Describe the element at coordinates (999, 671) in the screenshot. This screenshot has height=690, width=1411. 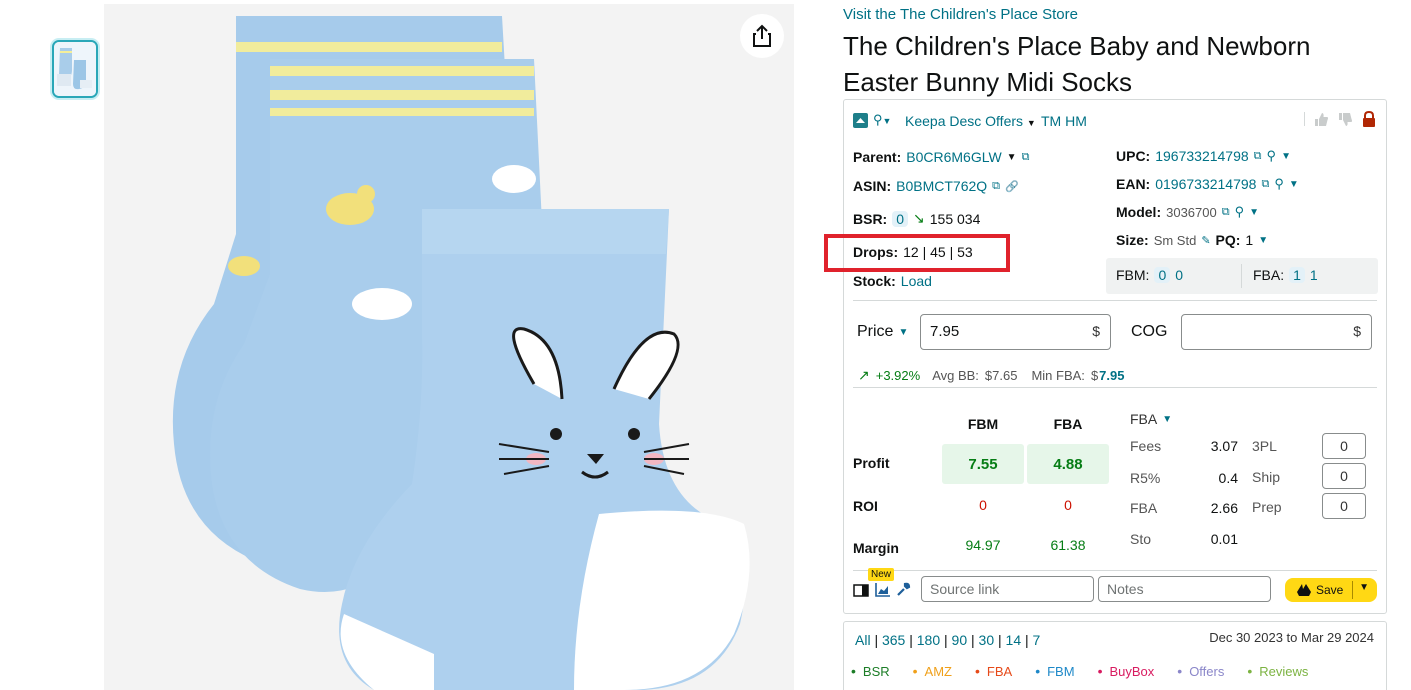
I see `legend-label: FBA` at that location.